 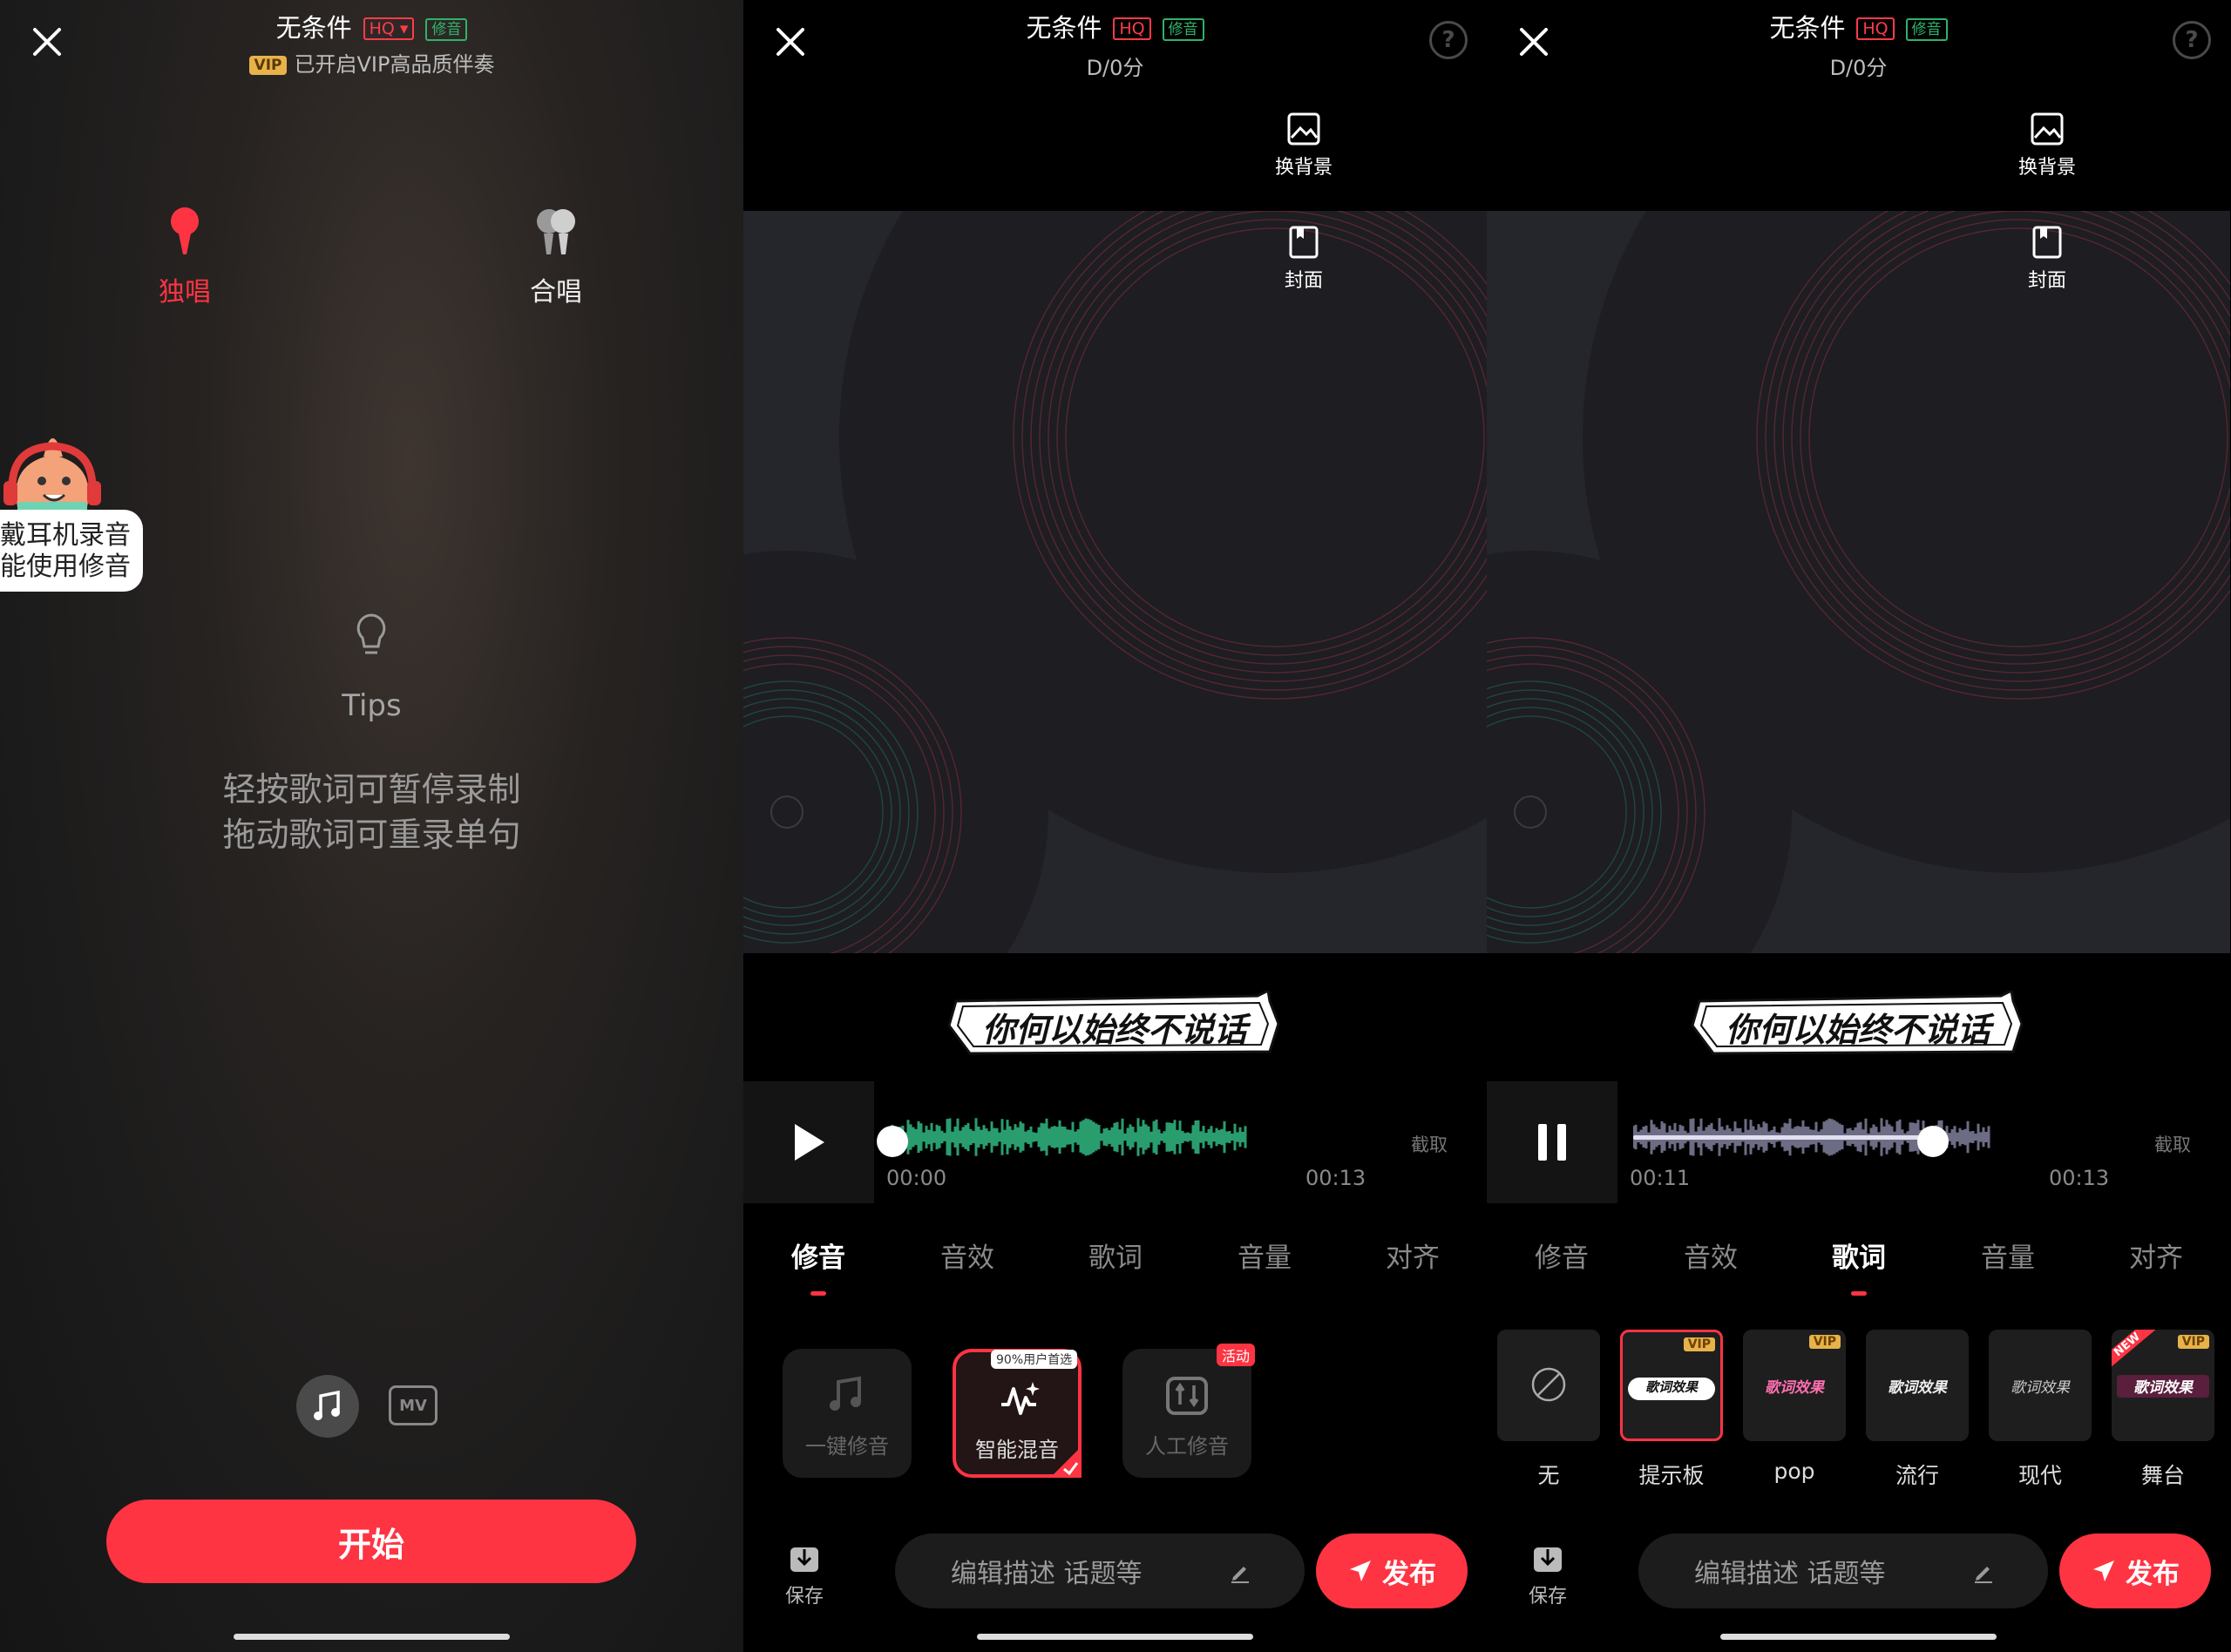 I want to click on tab-repair-label: 修音, so click(x=818, y=1258).